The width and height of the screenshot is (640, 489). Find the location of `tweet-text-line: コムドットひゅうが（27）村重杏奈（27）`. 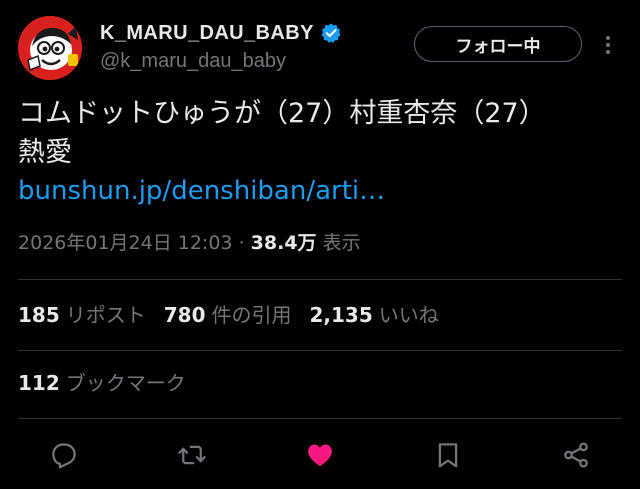

tweet-text-line: コムドットひゅうが（27）村重杏奈（27） is located at coordinates (282, 113).